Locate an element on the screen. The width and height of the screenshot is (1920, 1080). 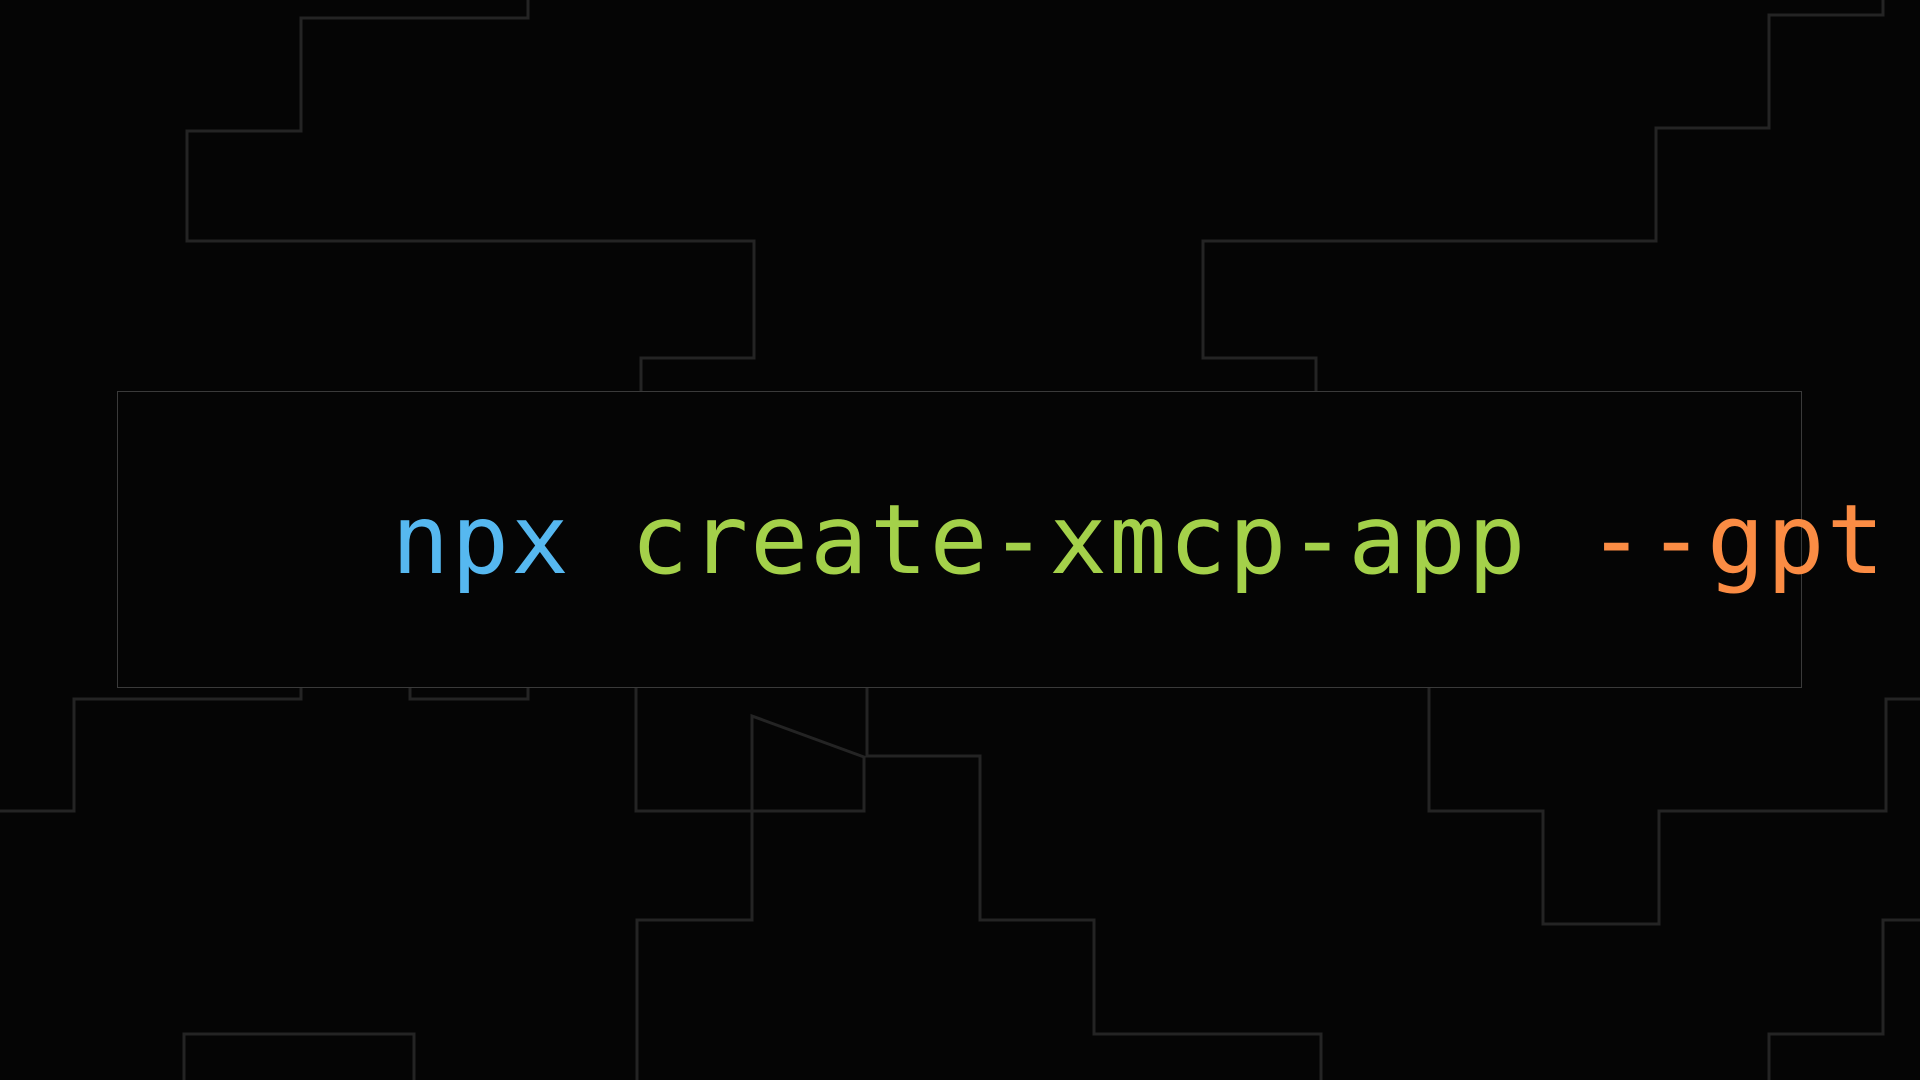
command-token-package: create-xmcp-app is located at coordinates (1079, 539).